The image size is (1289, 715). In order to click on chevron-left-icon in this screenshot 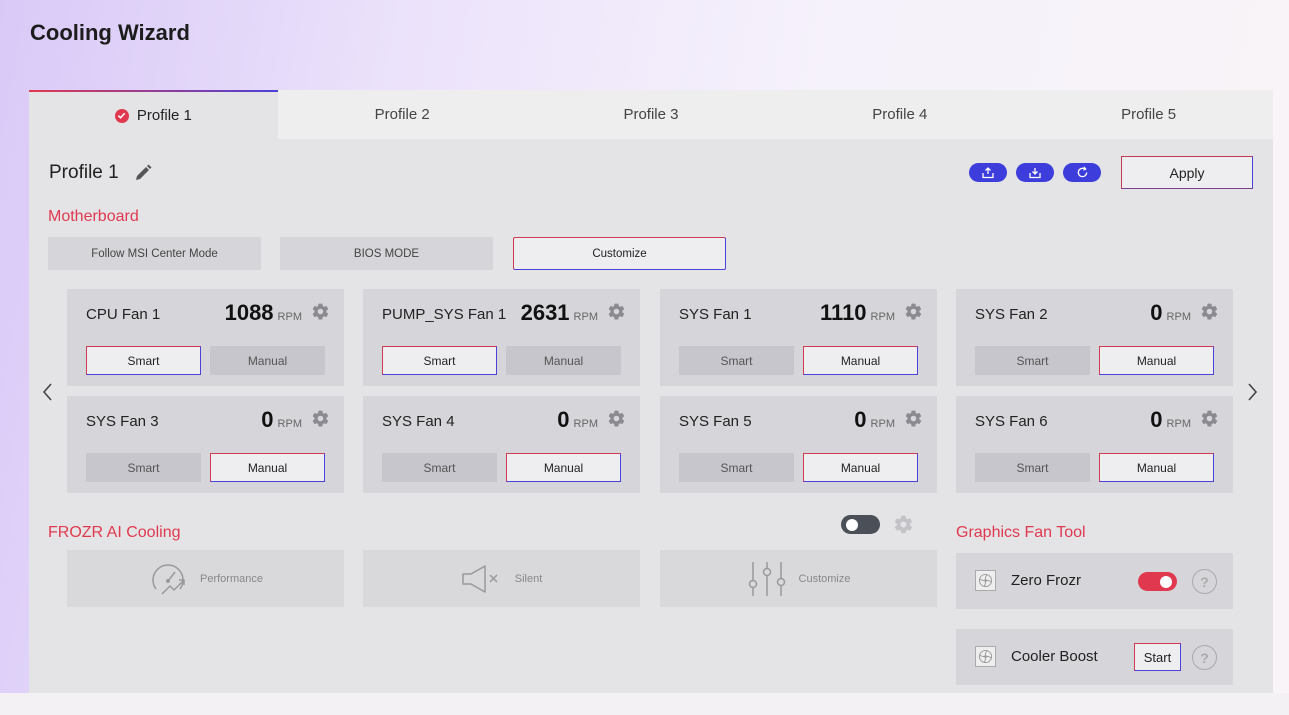, I will do `click(48, 392)`.